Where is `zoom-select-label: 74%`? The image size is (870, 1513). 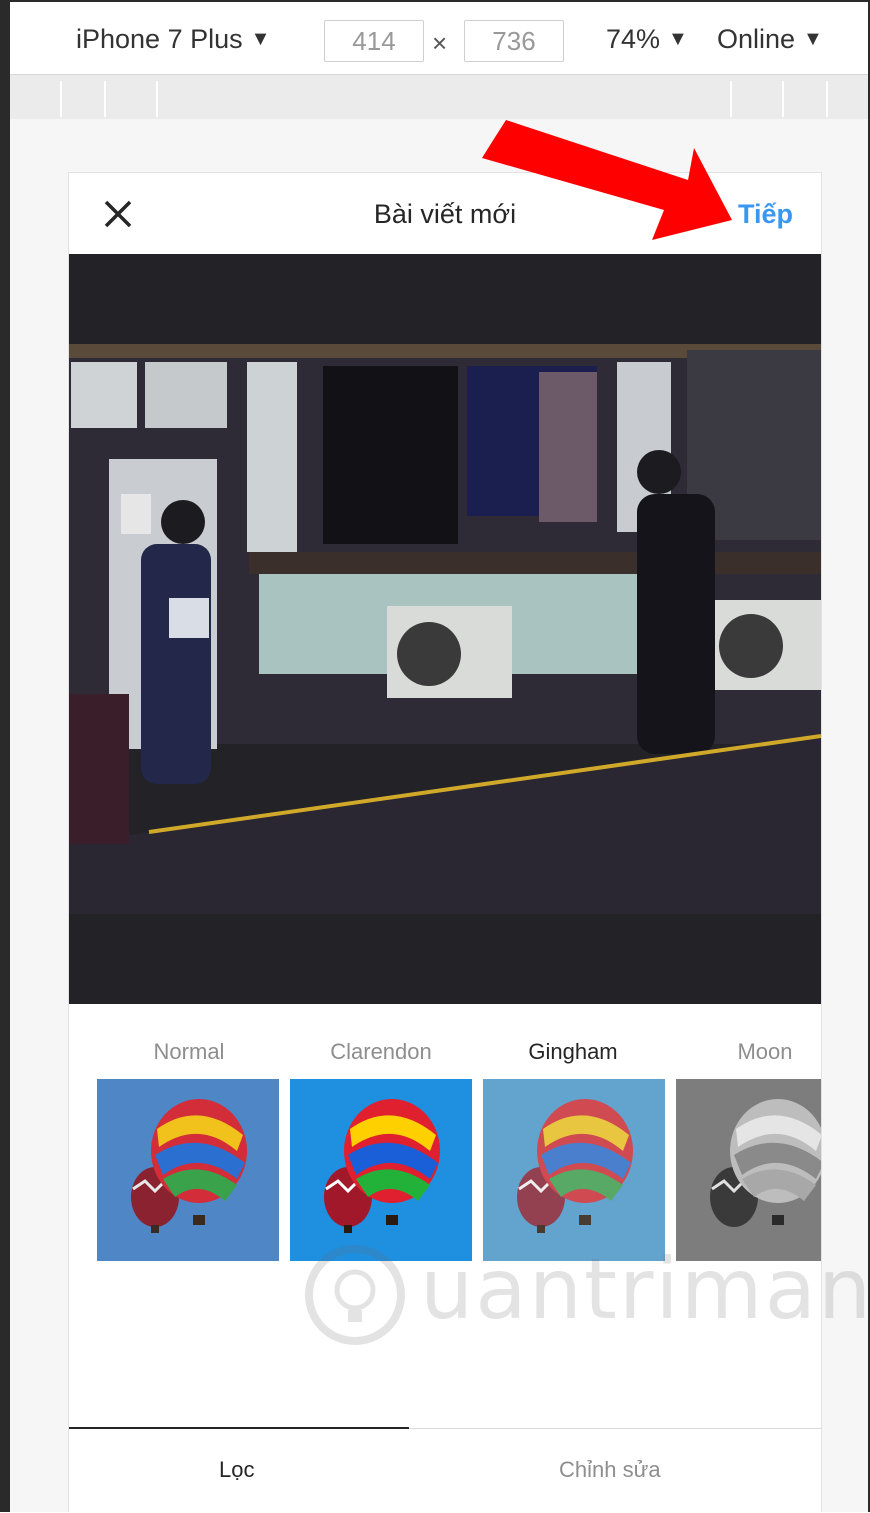 zoom-select-label: 74% is located at coordinates (633, 39).